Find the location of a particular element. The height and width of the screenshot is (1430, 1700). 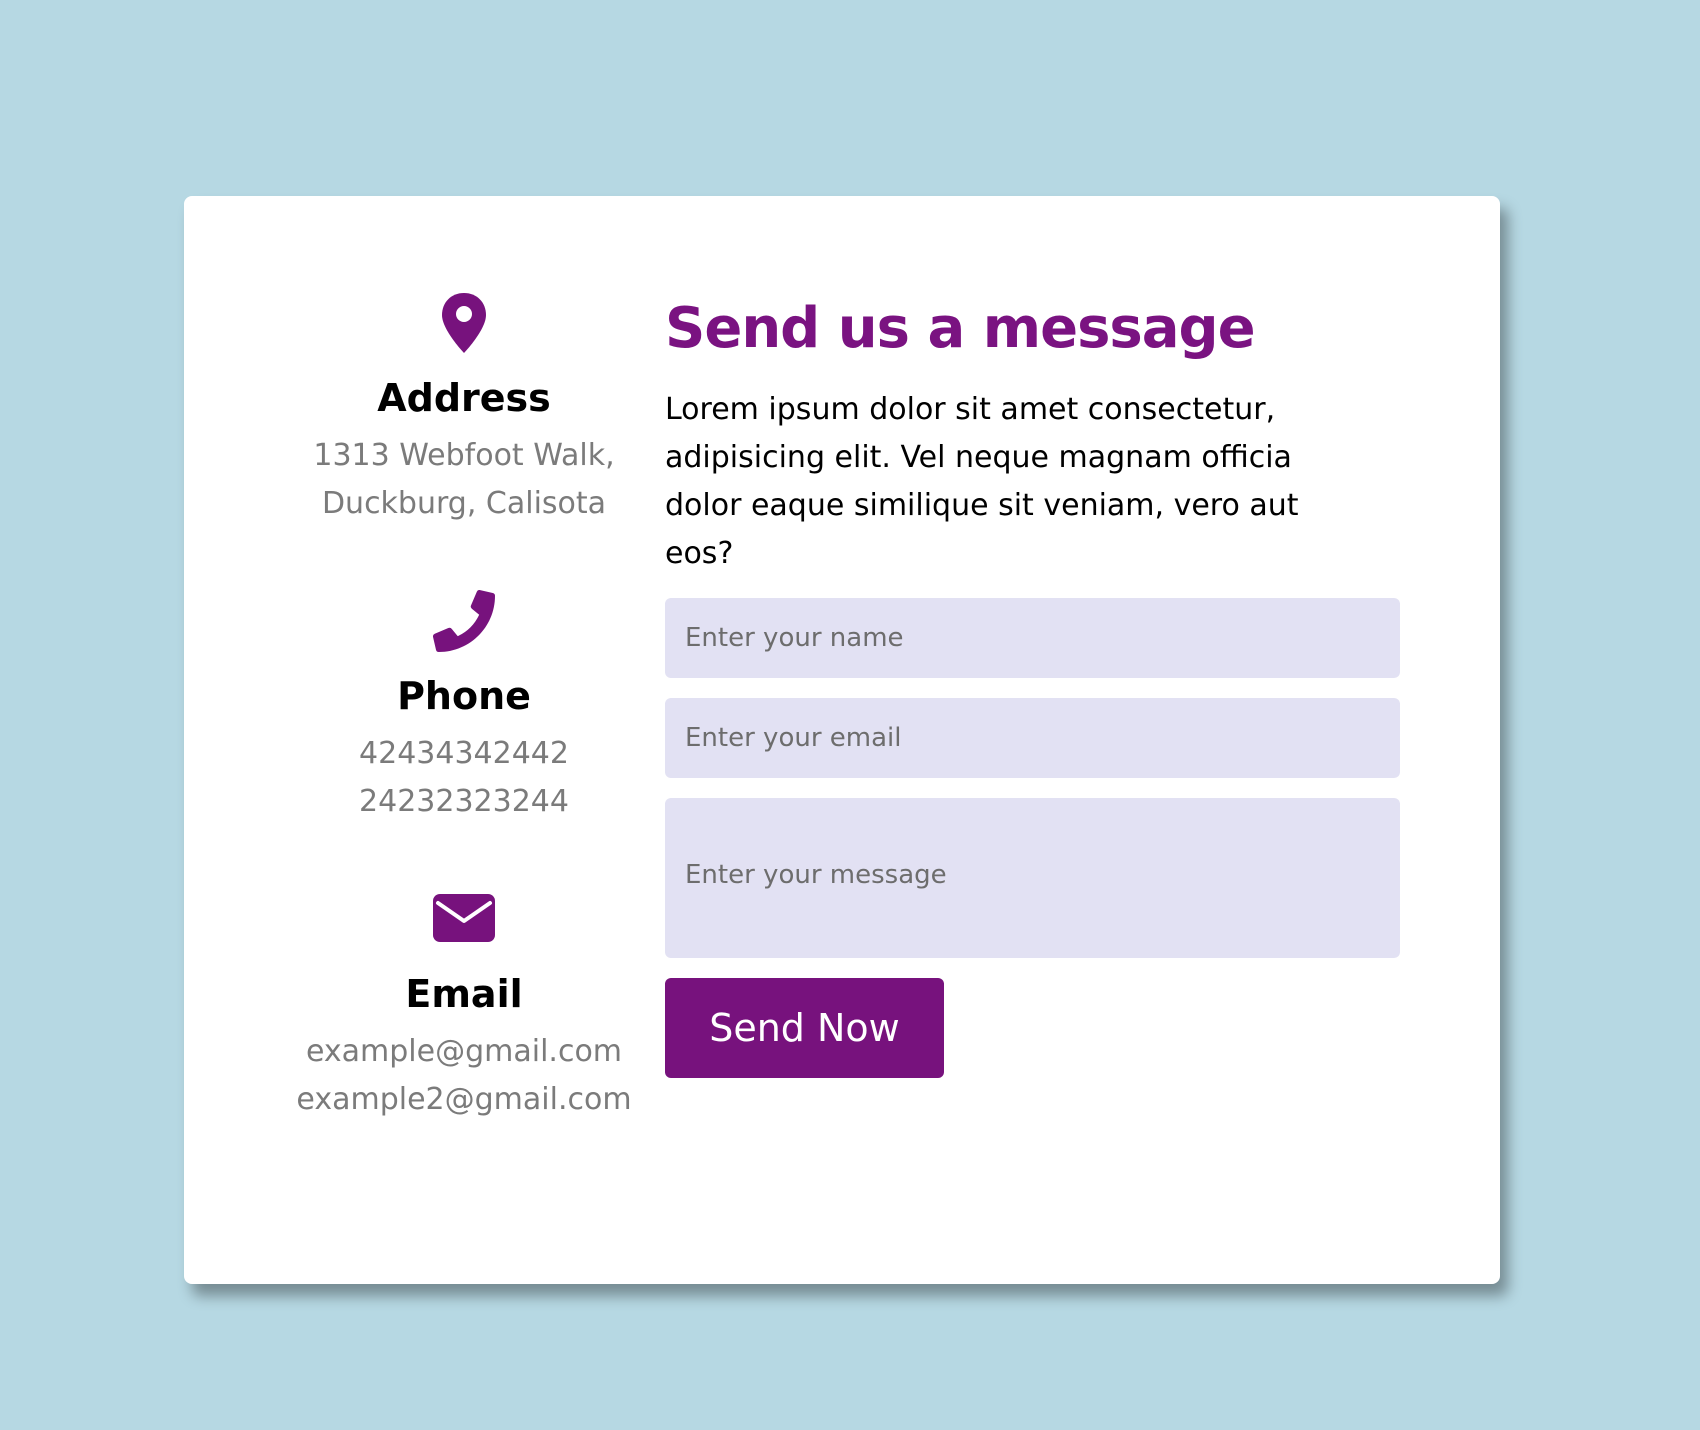

email-line-2: example2@gmail.com is located at coordinates (464, 1099).